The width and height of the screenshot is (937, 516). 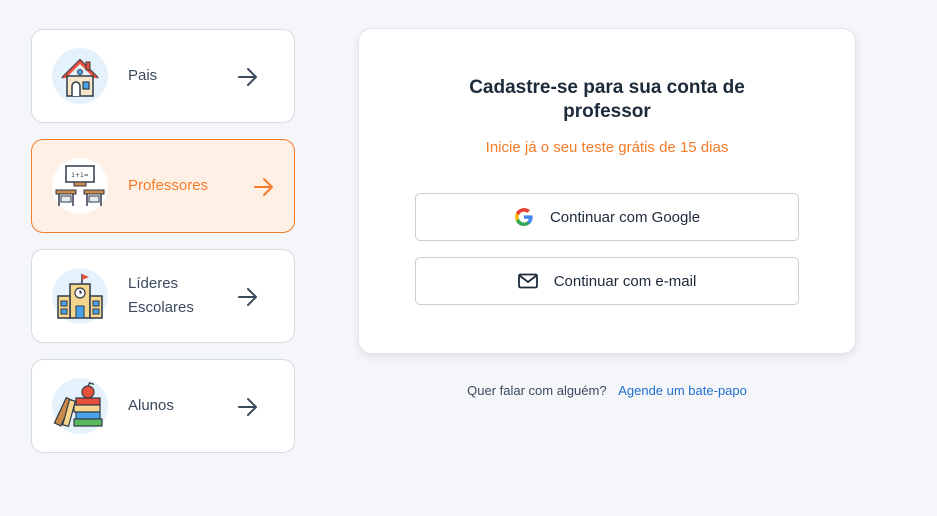 What do you see at coordinates (151, 405) in the screenshot?
I see `role-label: Alunos` at bounding box center [151, 405].